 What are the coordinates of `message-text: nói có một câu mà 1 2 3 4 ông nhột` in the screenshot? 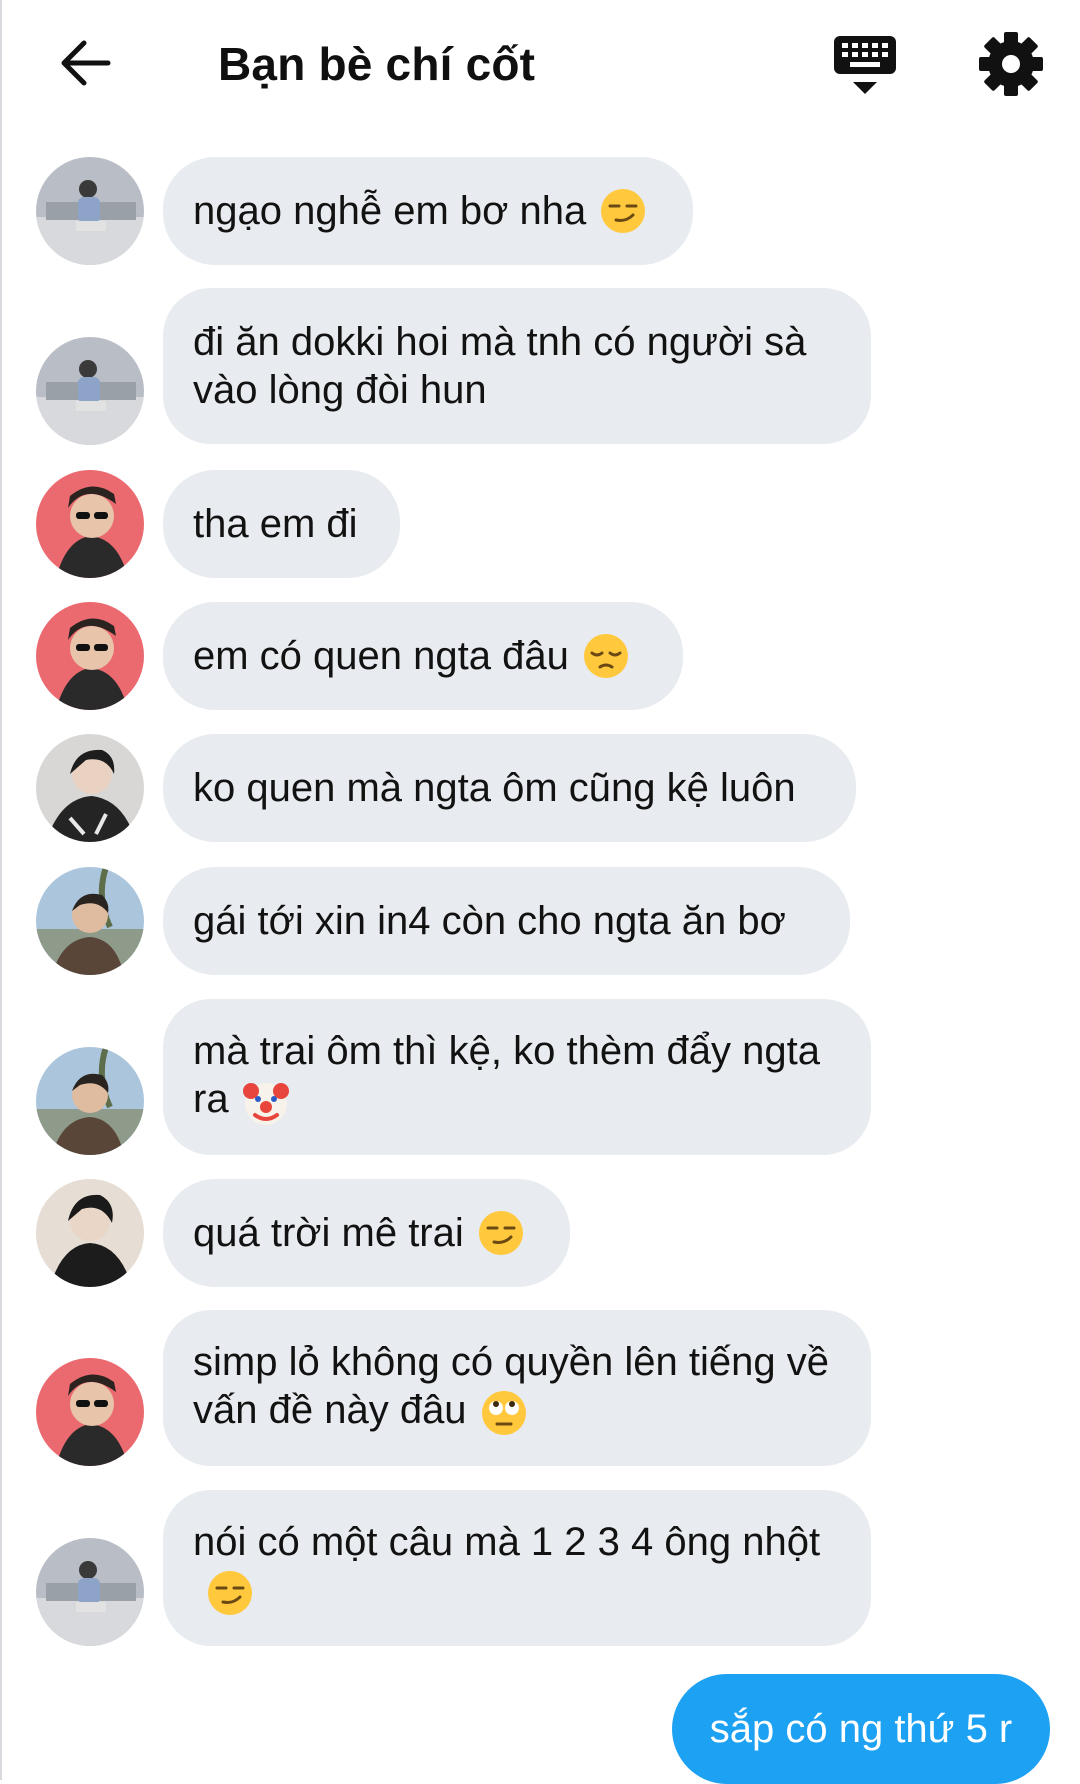 It's located at (513, 1567).